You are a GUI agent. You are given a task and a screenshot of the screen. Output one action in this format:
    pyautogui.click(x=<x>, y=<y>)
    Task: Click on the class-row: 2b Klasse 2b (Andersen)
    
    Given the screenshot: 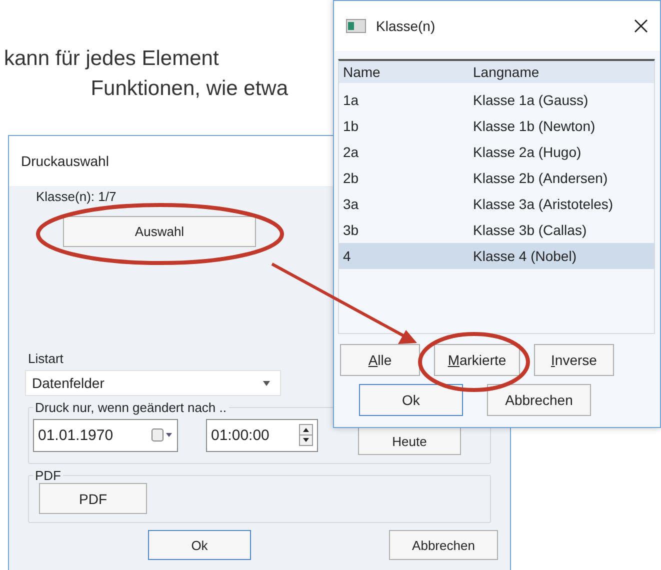 What is the action you would take?
    pyautogui.click(x=496, y=178)
    